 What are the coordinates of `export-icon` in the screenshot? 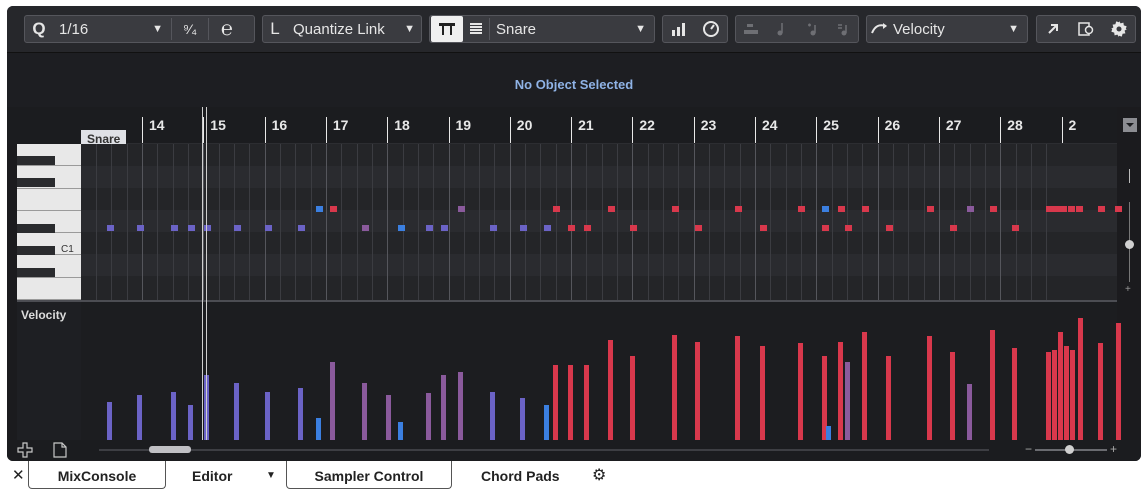 It's located at (1086, 29).